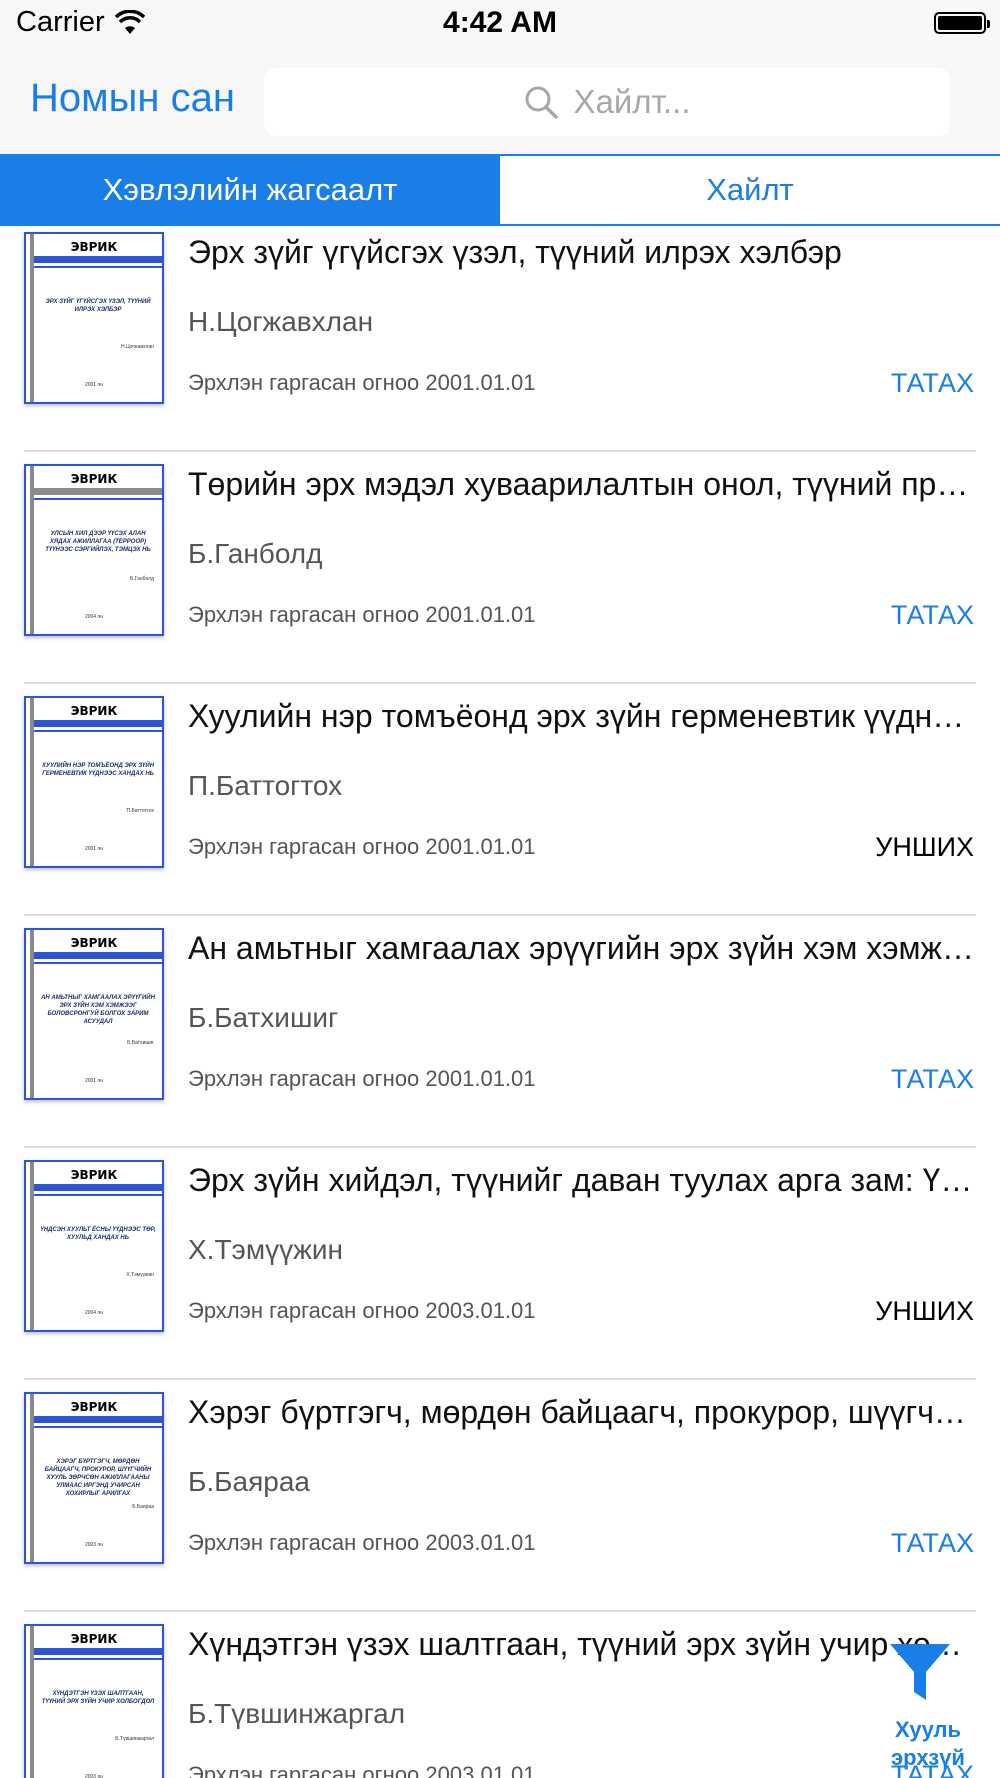 The width and height of the screenshot is (1000, 1778). I want to click on segmented-tabs: Хэвлэлийн жагсаалт Хайлт, so click(500, 190).